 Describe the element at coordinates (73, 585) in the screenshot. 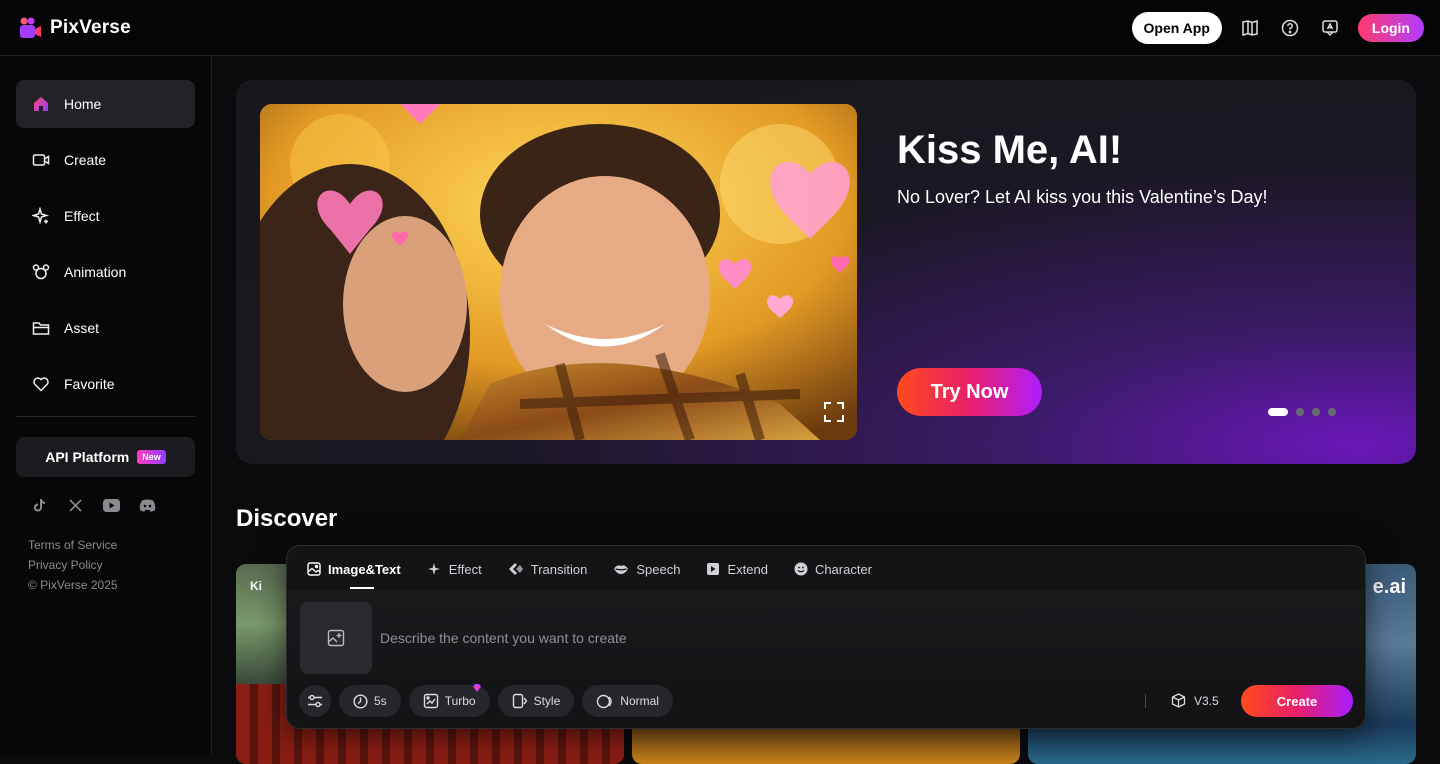

I see `copyright: © PixVerse 2025` at that location.